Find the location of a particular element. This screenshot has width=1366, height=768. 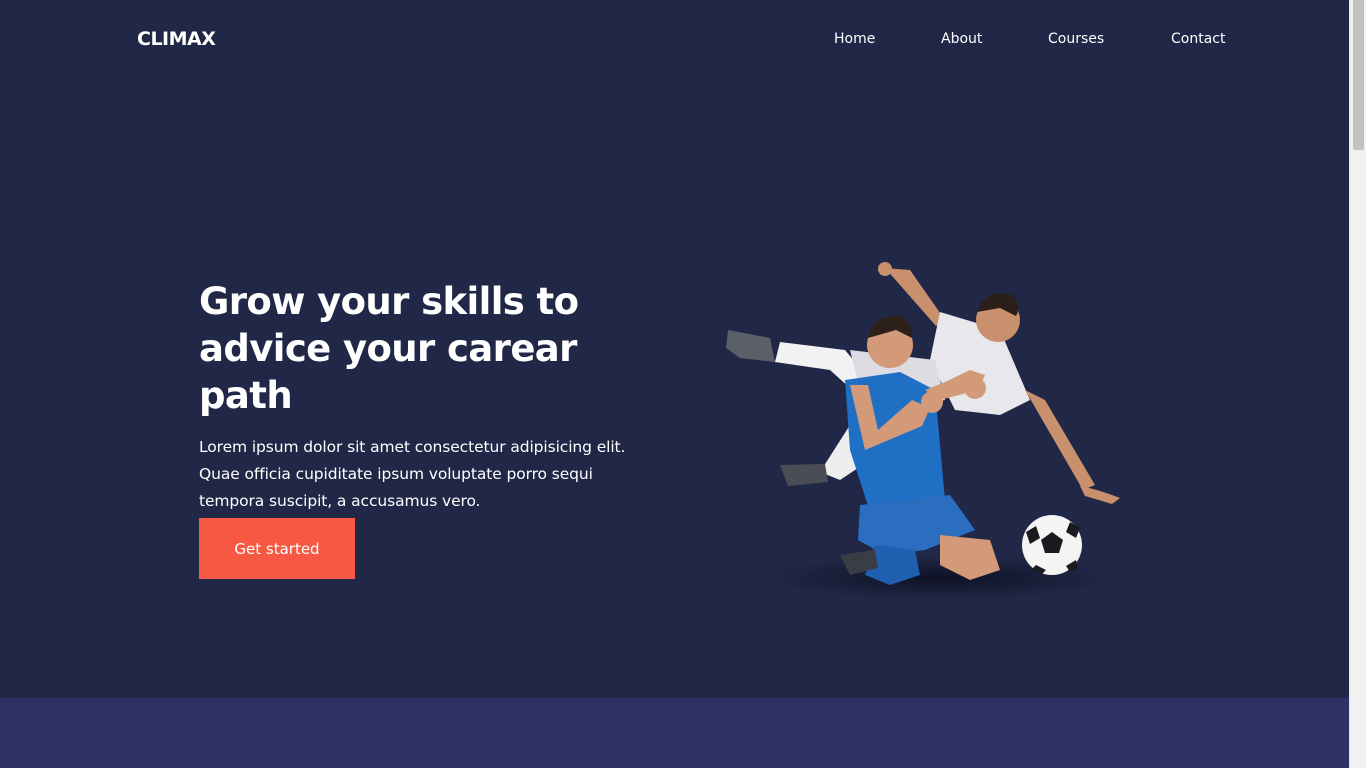

site-header: CLIMAX Home About Courses Contact is located at coordinates (674, 40).